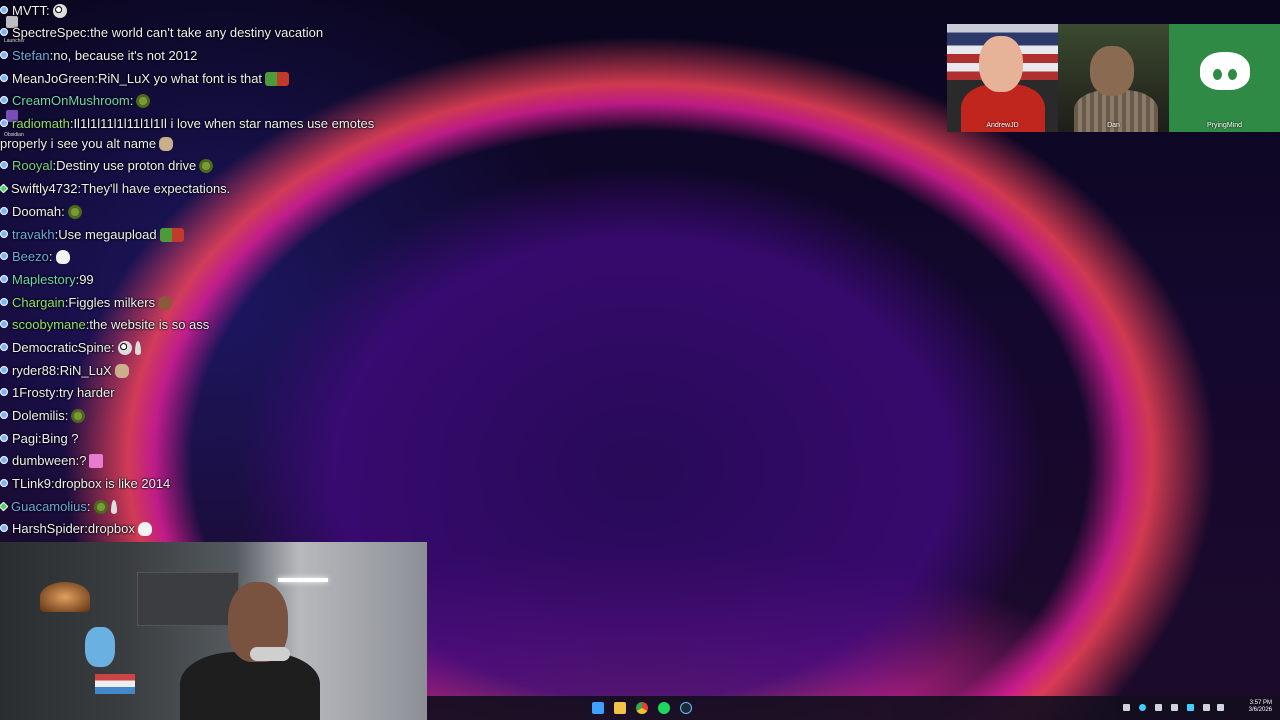 Image resolution: width=1280 pixels, height=720 pixels. What do you see at coordinates (111, 528) in the screenshot?
I see `chat-text: dropbox` at bounding box center [111, 528].